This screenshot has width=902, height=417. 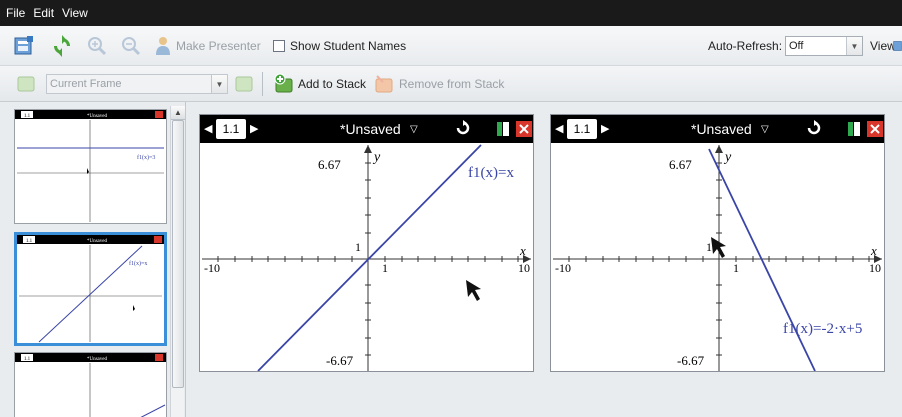 I want to click on remove-from-stack-button: Remove from Stack, so click(x=451, y=84).